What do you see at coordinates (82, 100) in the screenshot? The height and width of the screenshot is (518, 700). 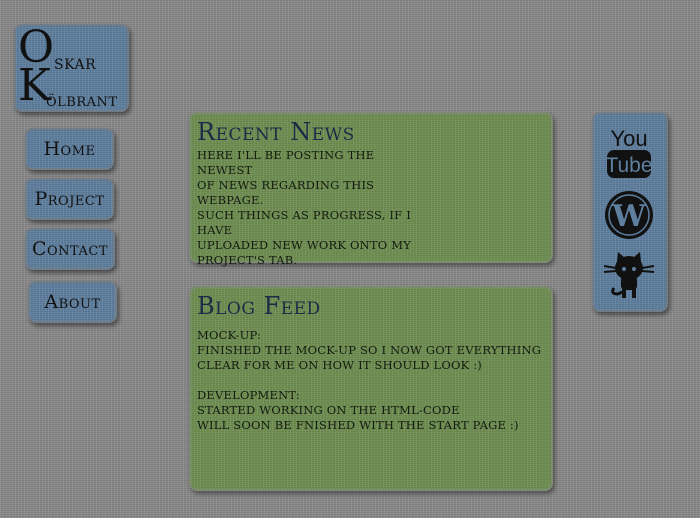 I see `logo-last-name: ölbrant` at bounding box center [82, 100].